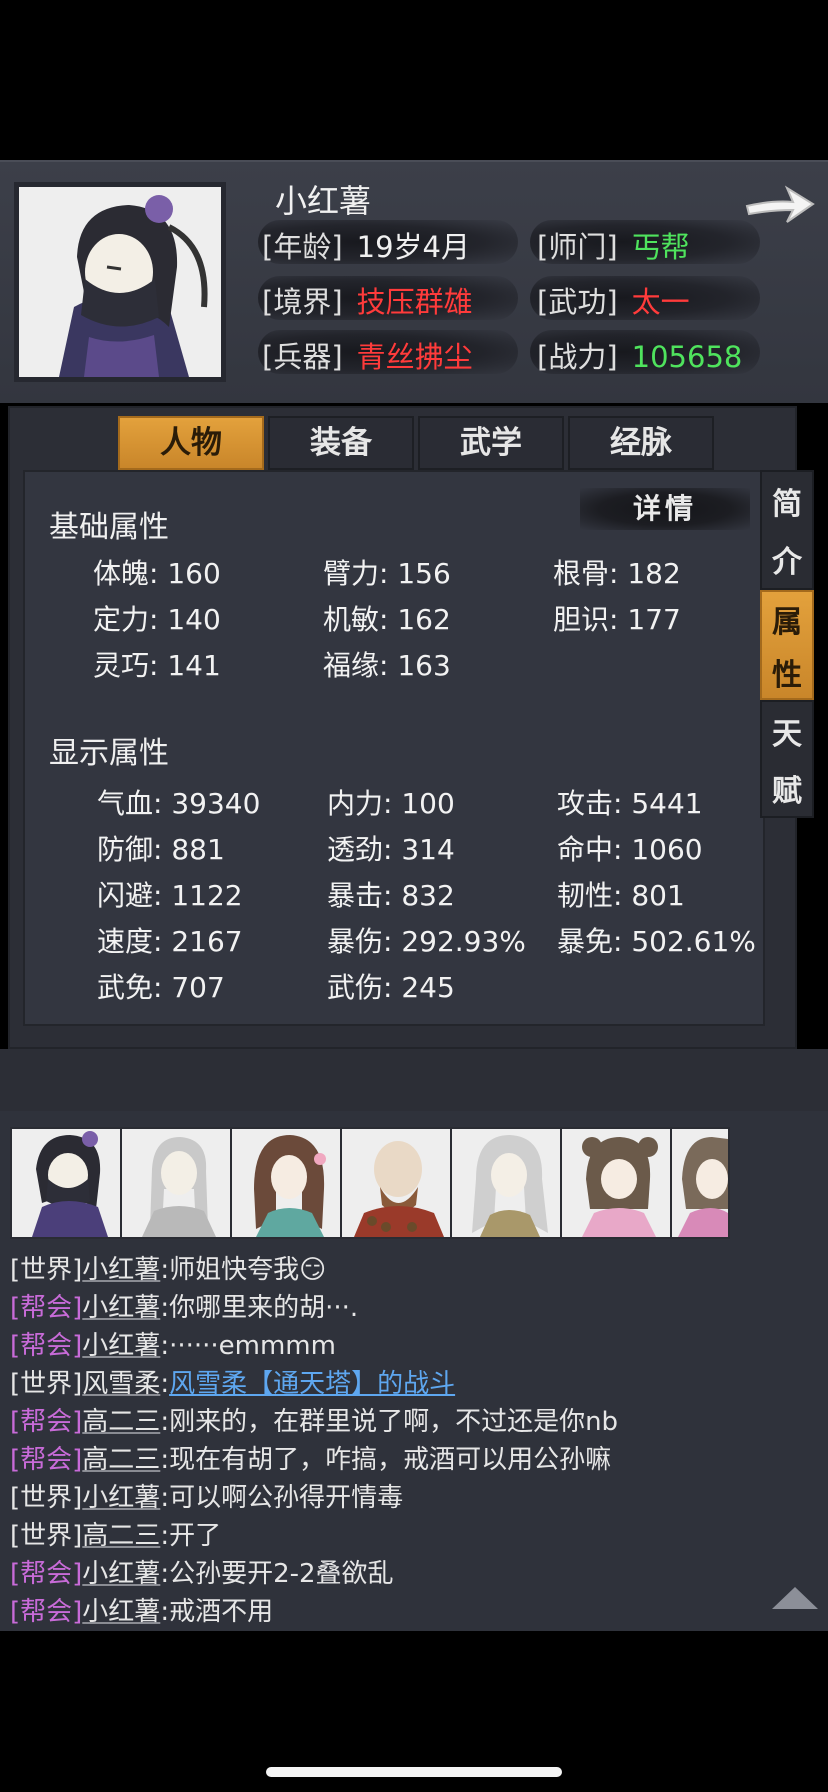 The image size is (828, 1792). Describe the element at coordinates (617, 573) in the screenshot. I see `stat-bone: 根骨: 182` at that location.